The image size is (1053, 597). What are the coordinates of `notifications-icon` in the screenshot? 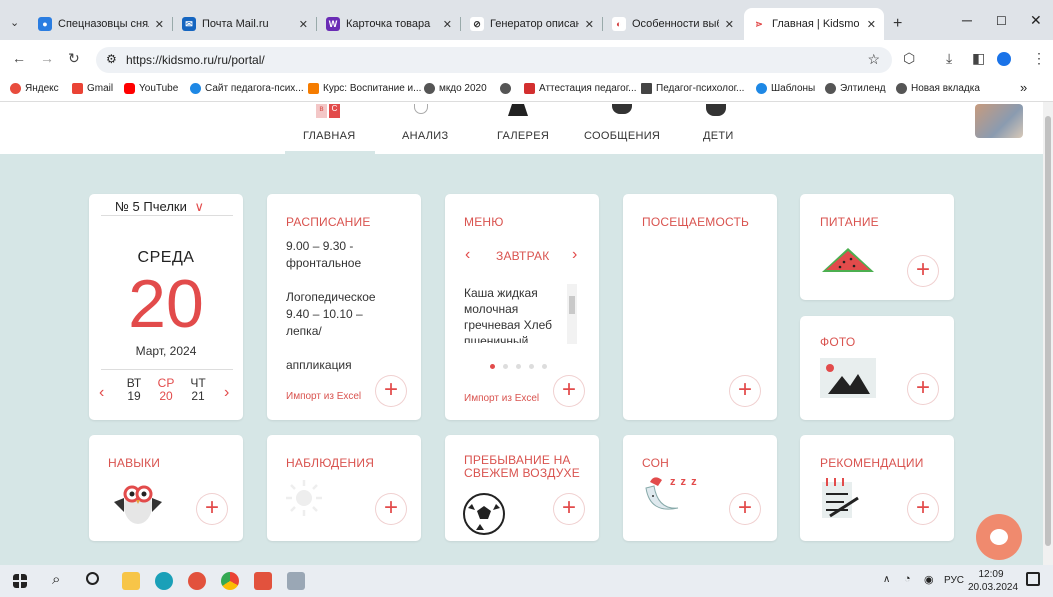 It's located at (1033, 579).